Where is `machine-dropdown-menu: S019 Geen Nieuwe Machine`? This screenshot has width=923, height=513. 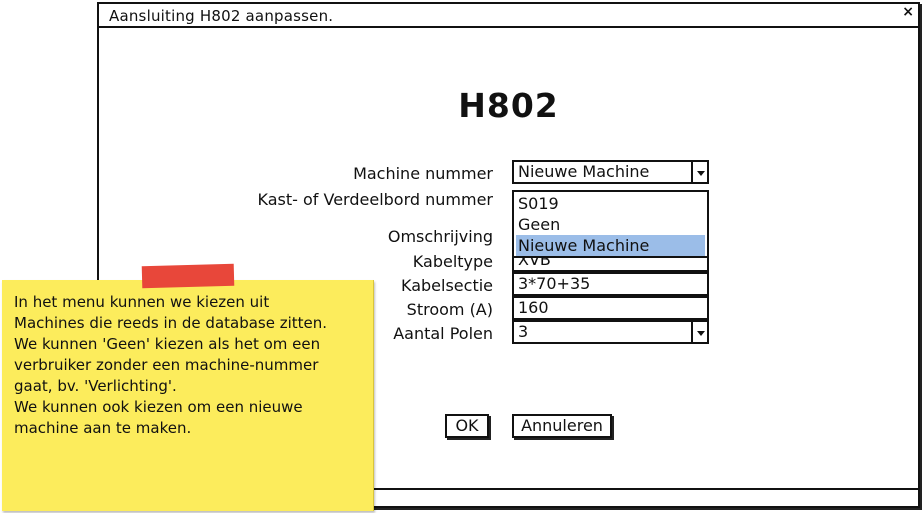
machine-dropdown-menu: S019 Geen Nieuwe Machine is located at coordinates (610, 224).